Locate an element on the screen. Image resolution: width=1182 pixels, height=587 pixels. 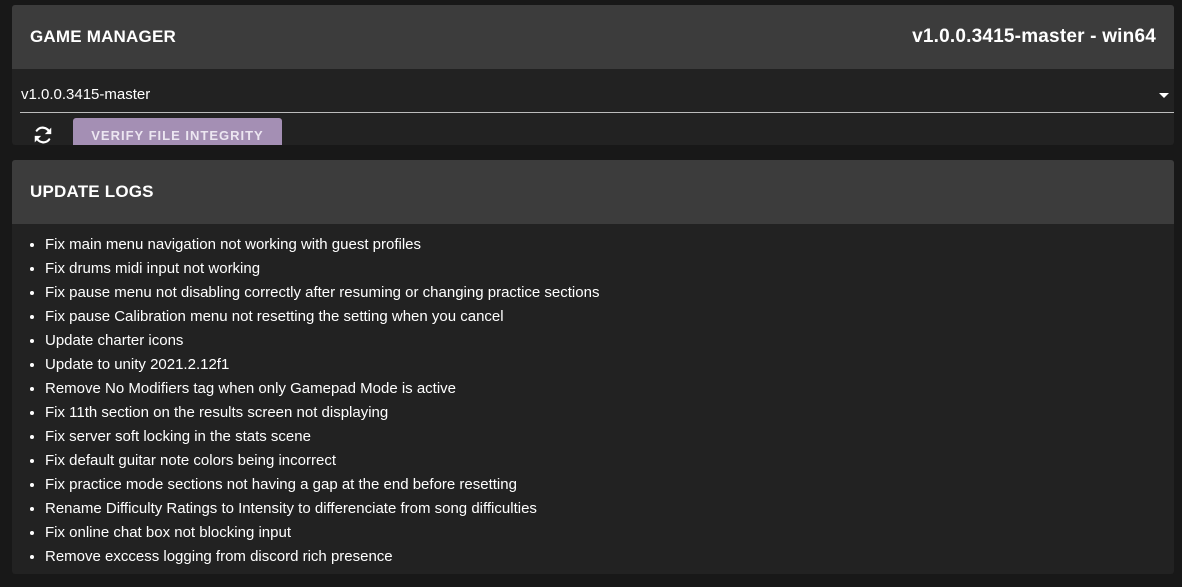
dropdown-caret-icon is located at coordinates (1164, 95).